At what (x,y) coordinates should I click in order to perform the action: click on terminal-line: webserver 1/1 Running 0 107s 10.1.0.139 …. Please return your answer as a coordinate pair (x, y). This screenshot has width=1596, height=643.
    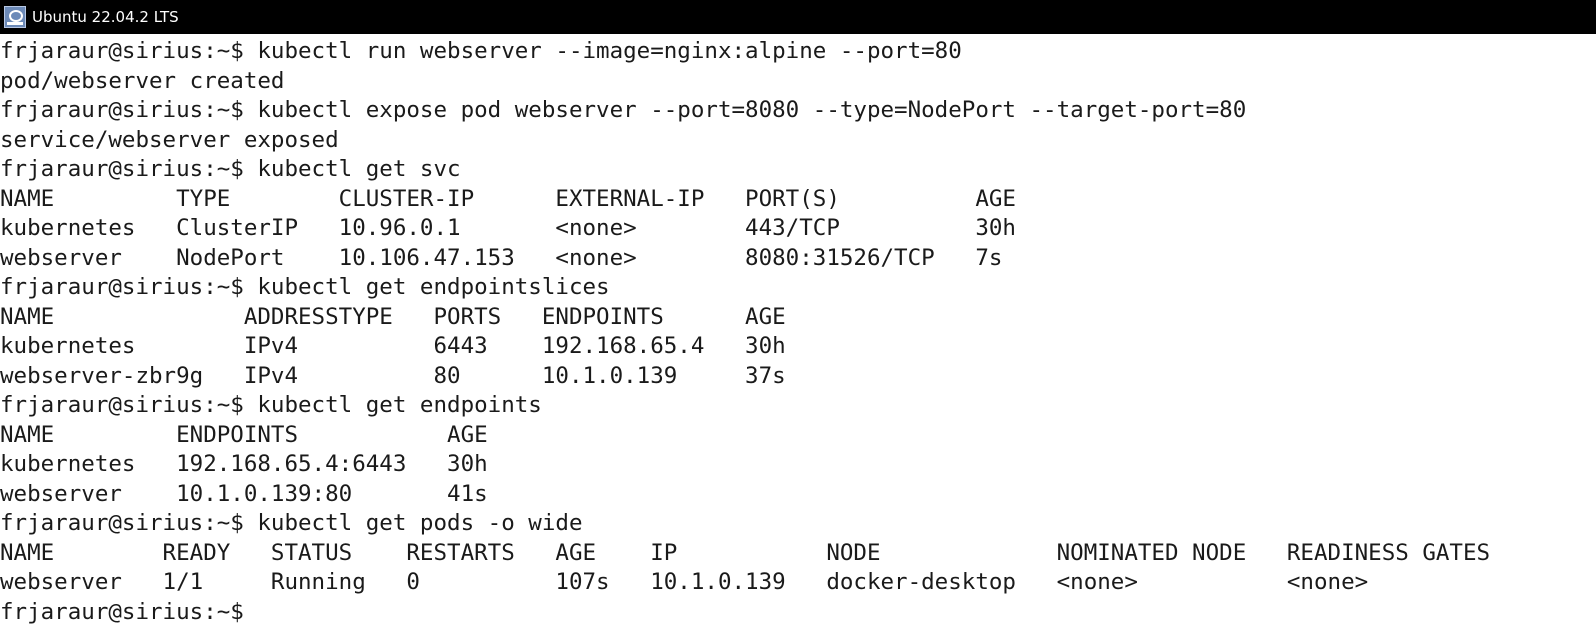
    Looking at the image, I should click on (684, 582).